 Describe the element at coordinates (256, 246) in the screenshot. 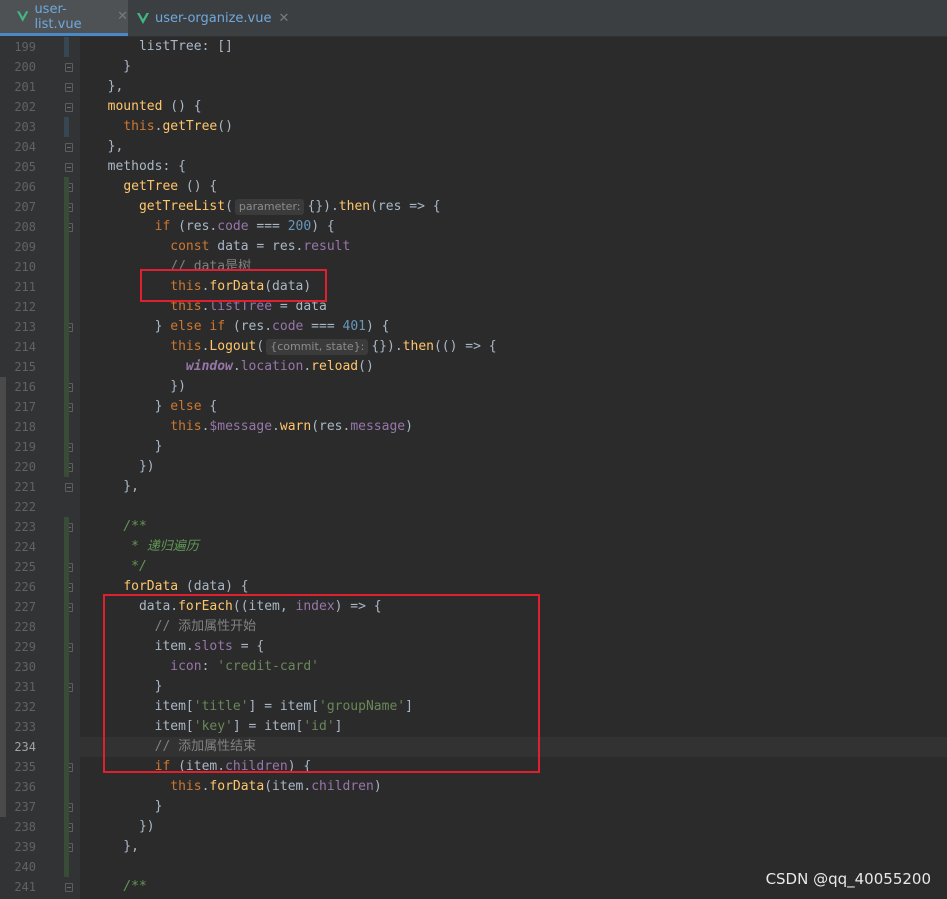

I see `code-token: data = res.` at that location.